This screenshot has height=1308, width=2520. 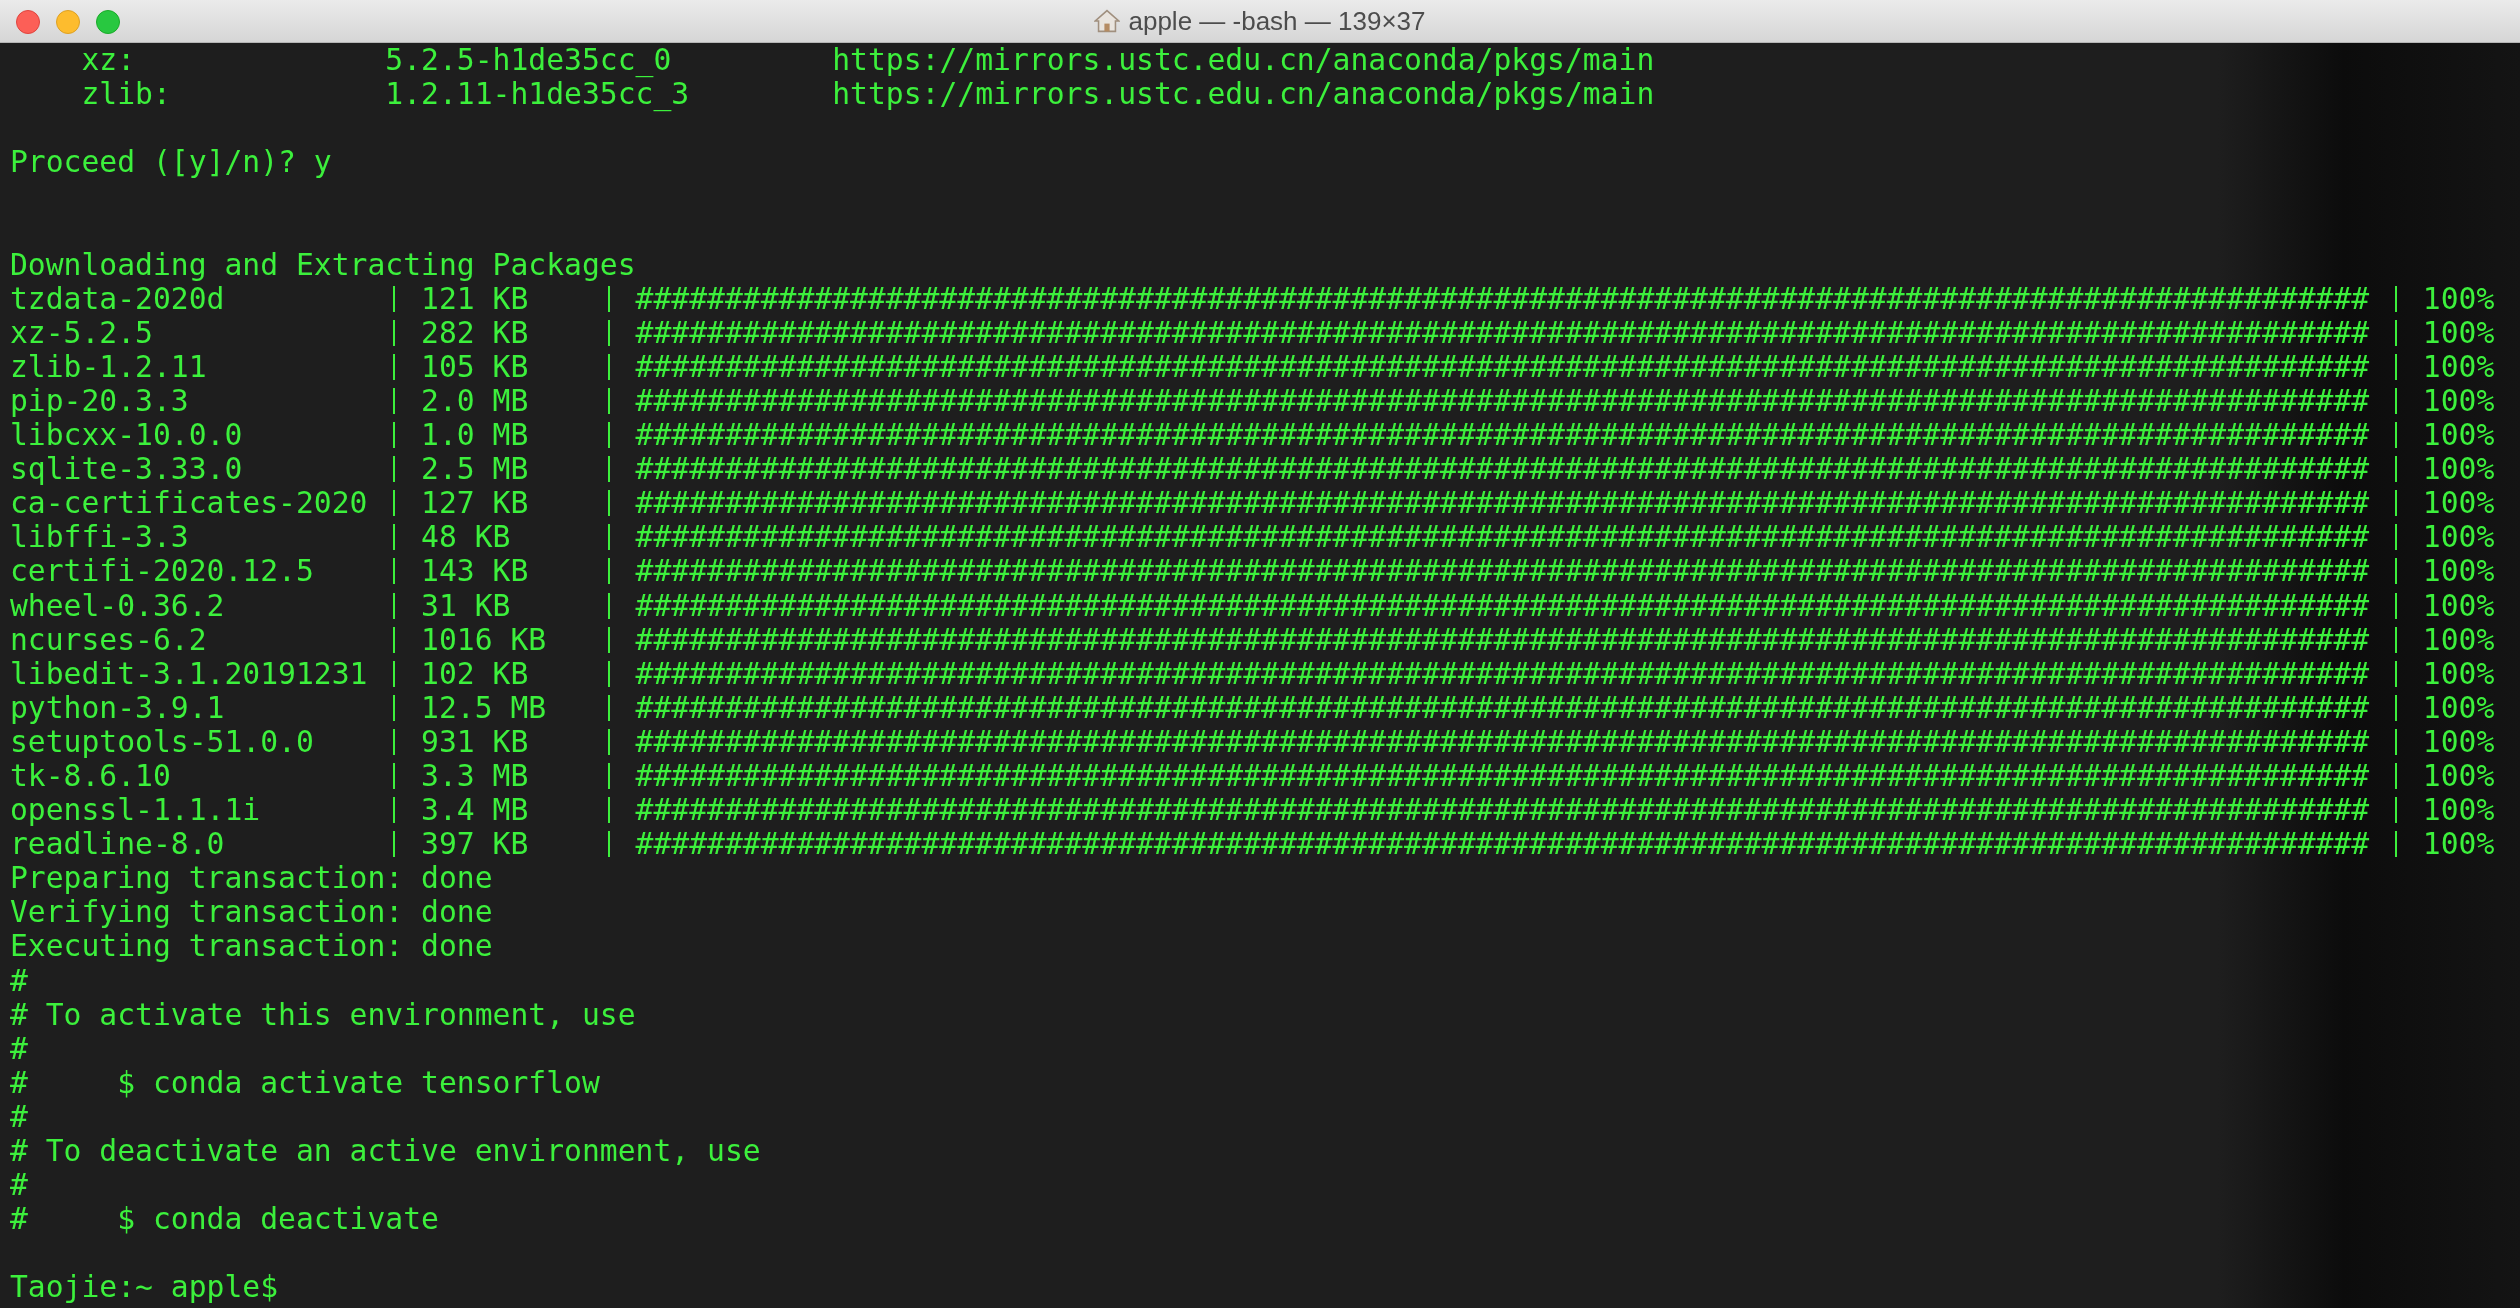 I want to click on package-name: xz-5.2.5, so click(x=82, y=332).